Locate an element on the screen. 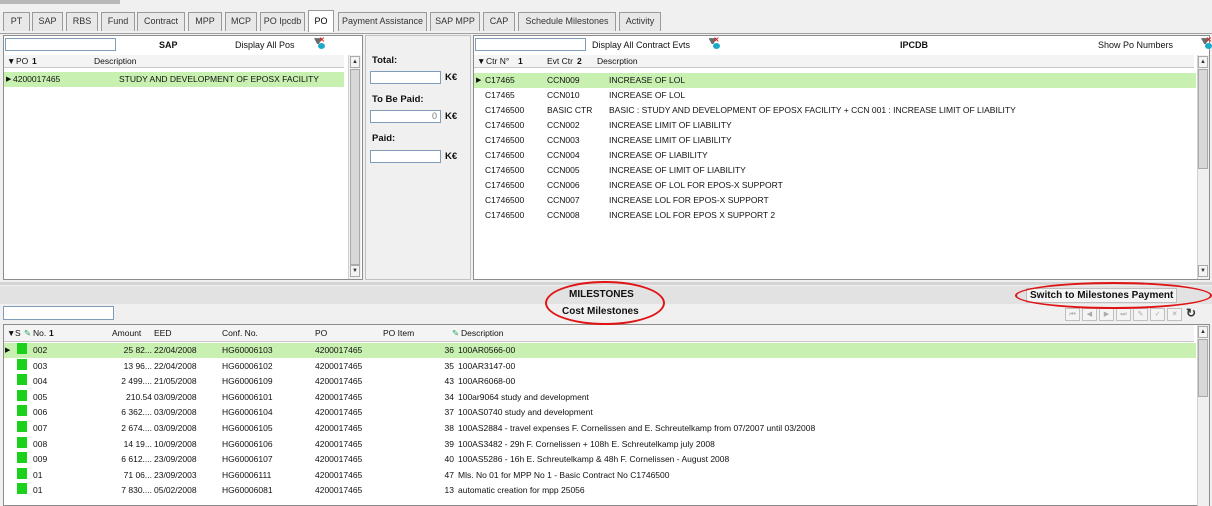  tab-sap: SAP is located at coordinates (47, 21).